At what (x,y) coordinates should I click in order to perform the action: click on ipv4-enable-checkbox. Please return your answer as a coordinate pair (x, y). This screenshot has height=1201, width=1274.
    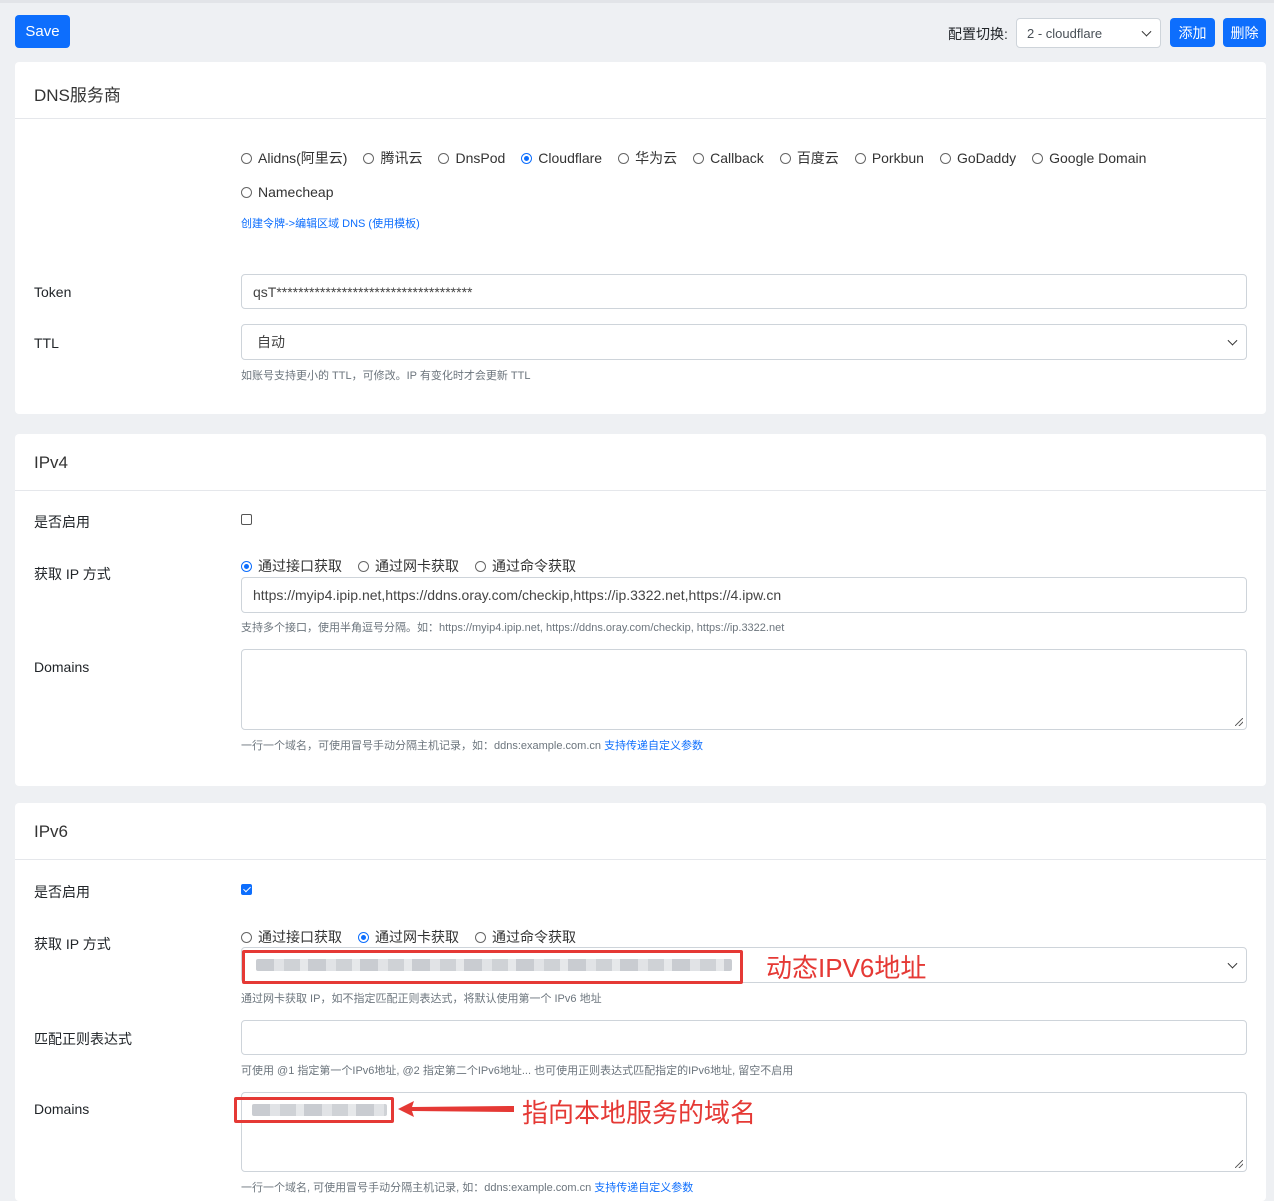
    Looking at the image, I should click on (246, 519).